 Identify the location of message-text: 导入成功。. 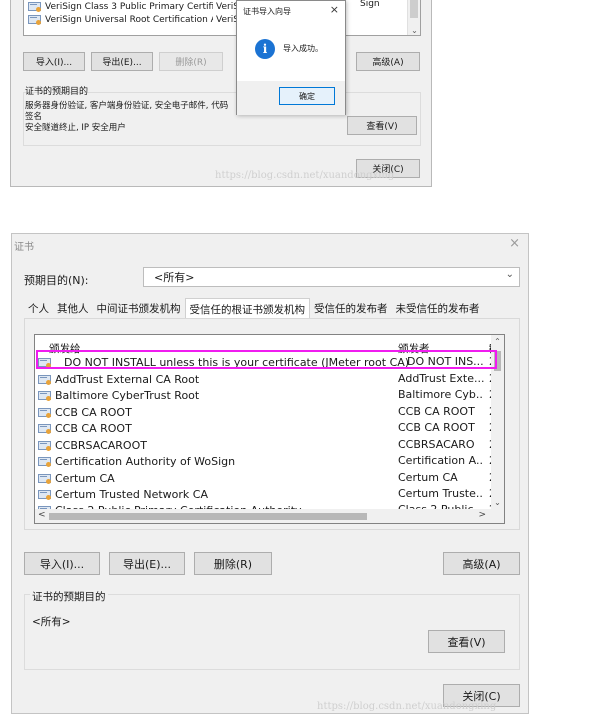
(303, 48).